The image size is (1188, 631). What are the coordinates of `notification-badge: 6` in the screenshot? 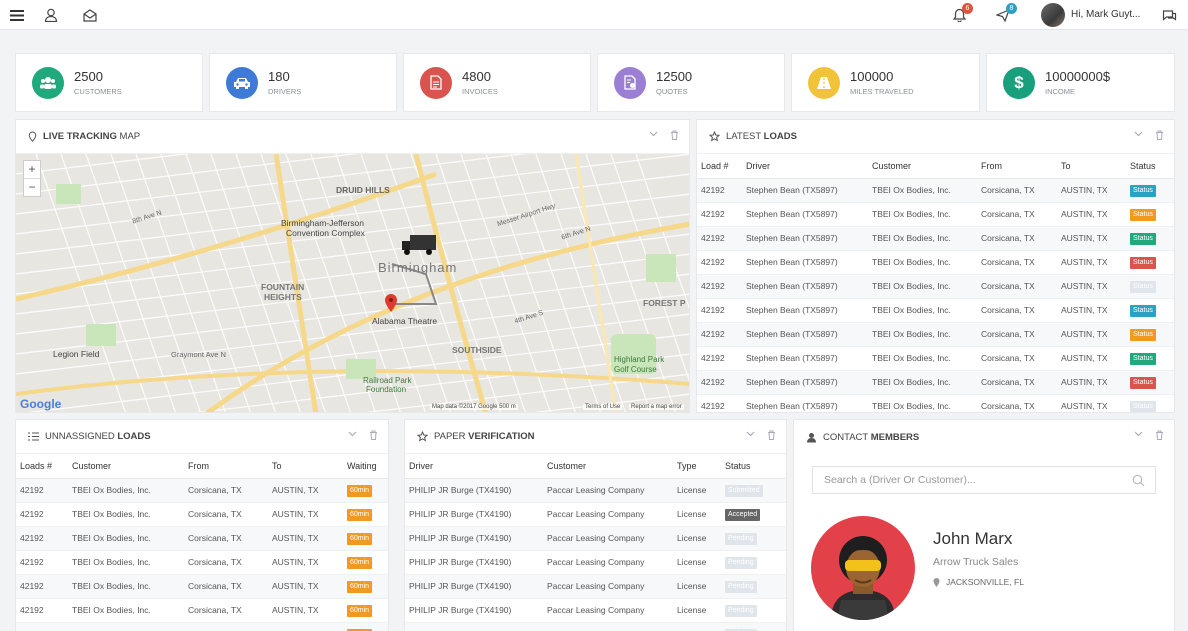 It's located at (967, 8).